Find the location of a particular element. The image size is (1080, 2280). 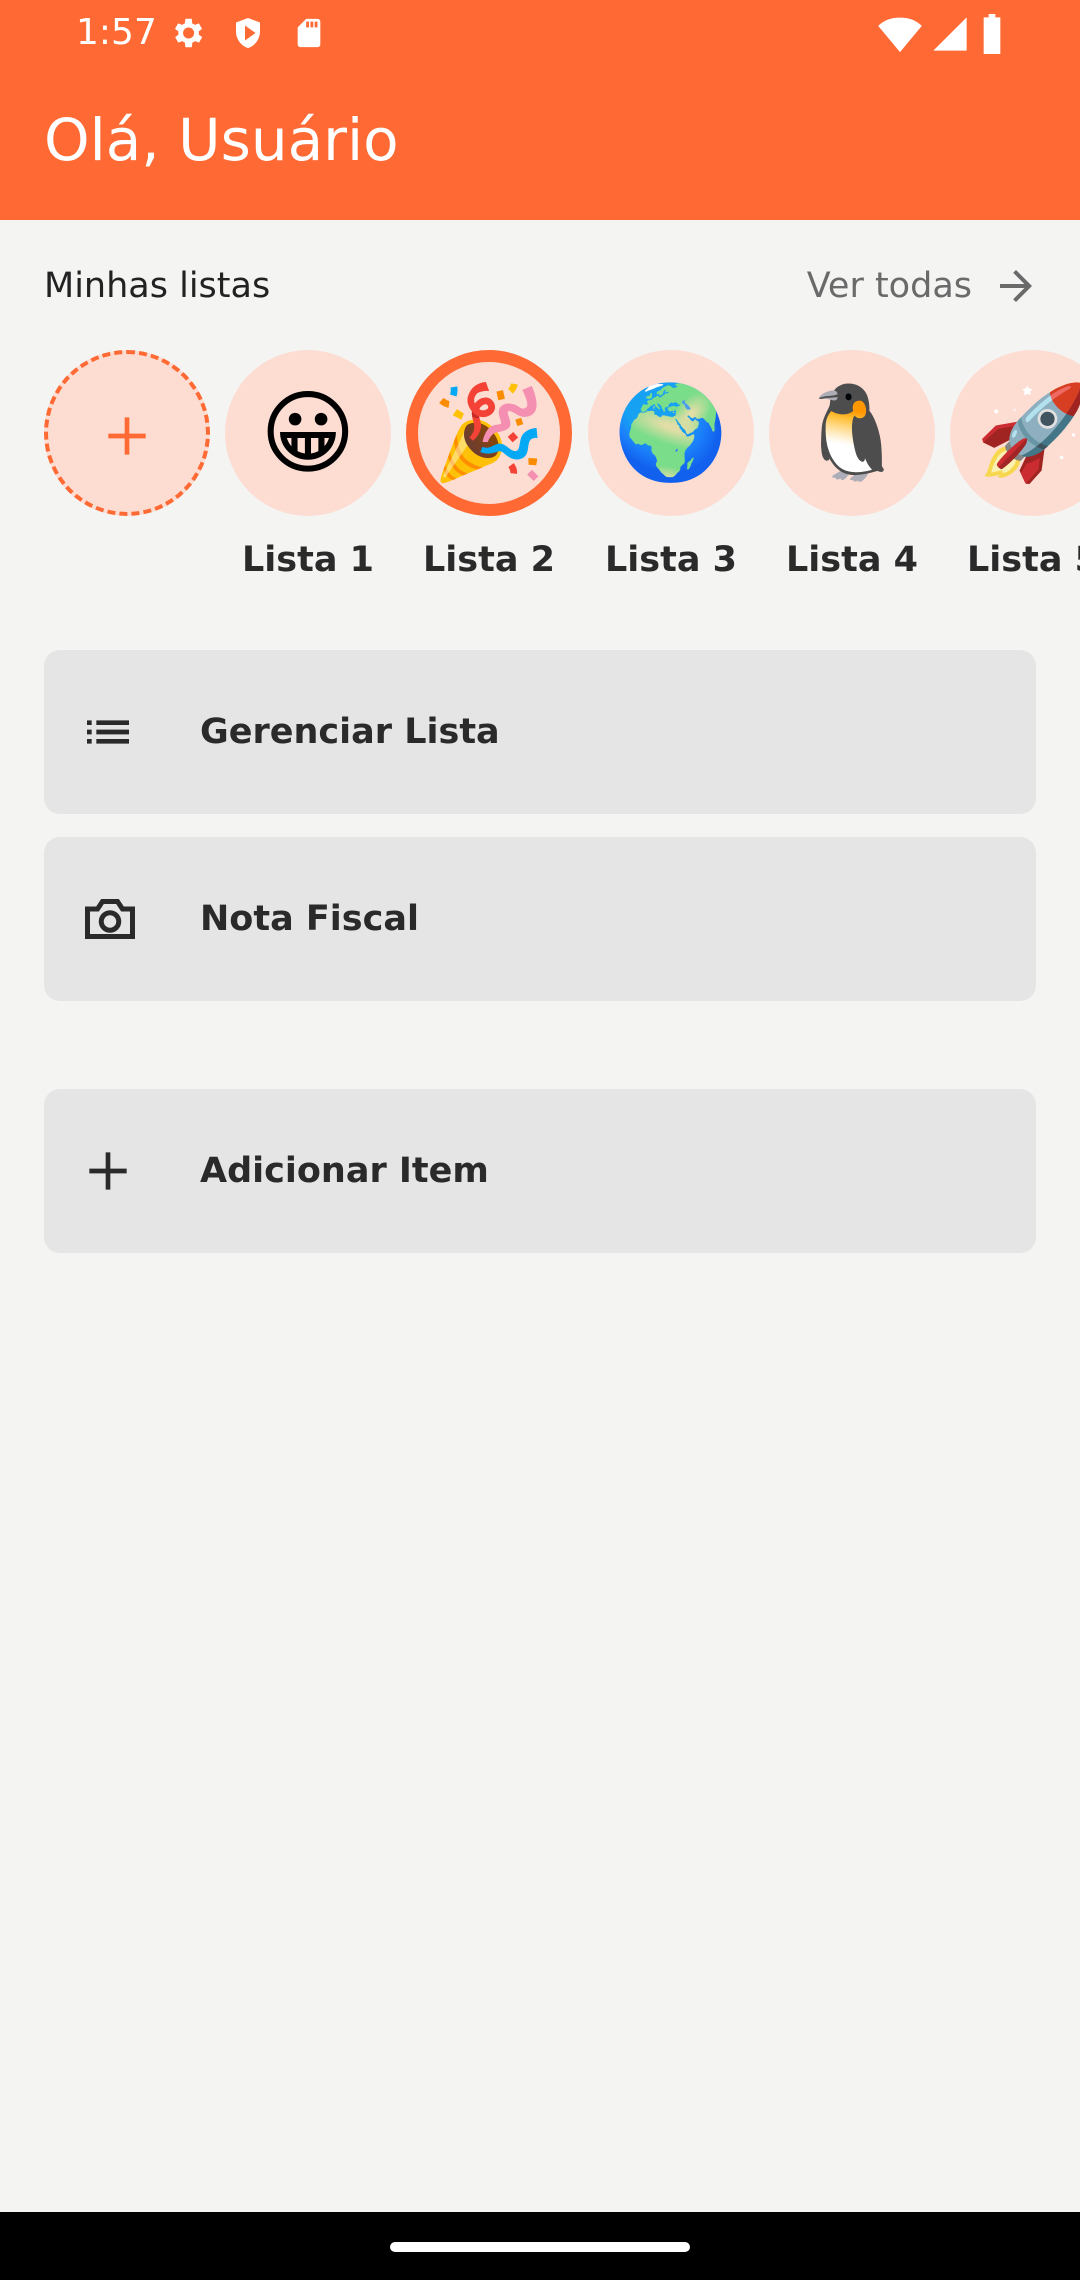

receipt-button: Nota Fiscal is located at coordinates (540, 919).